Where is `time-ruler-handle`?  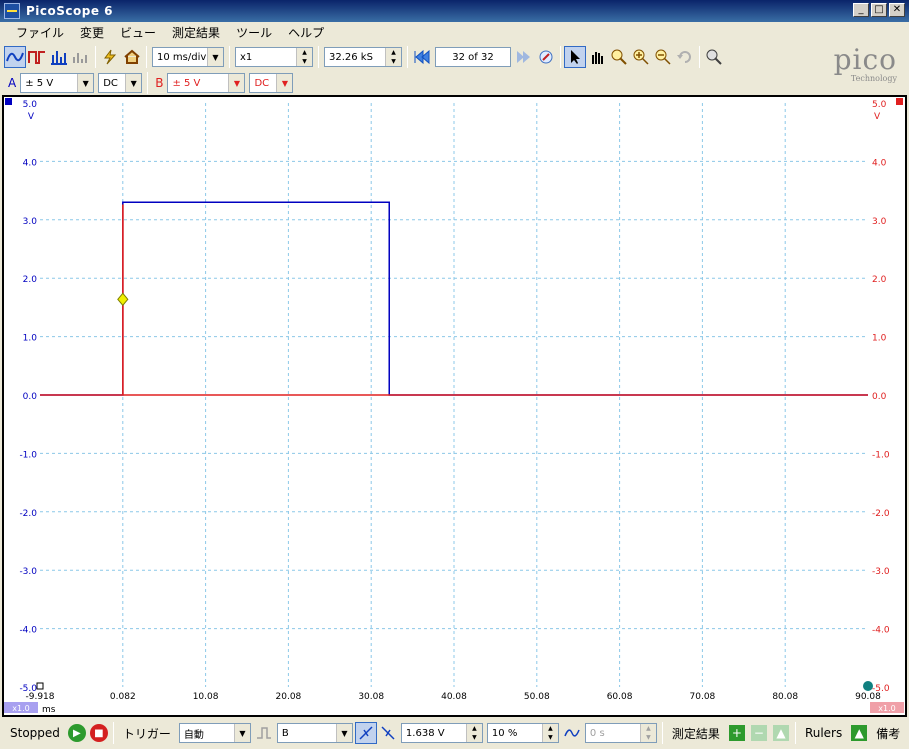 time-ruler-handle is located at coordinates (40, 686).